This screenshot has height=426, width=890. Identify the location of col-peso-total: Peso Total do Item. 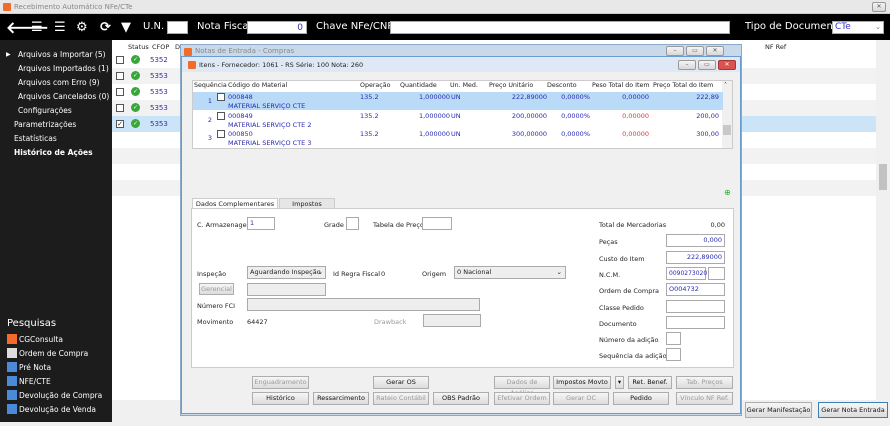
(620, 85).